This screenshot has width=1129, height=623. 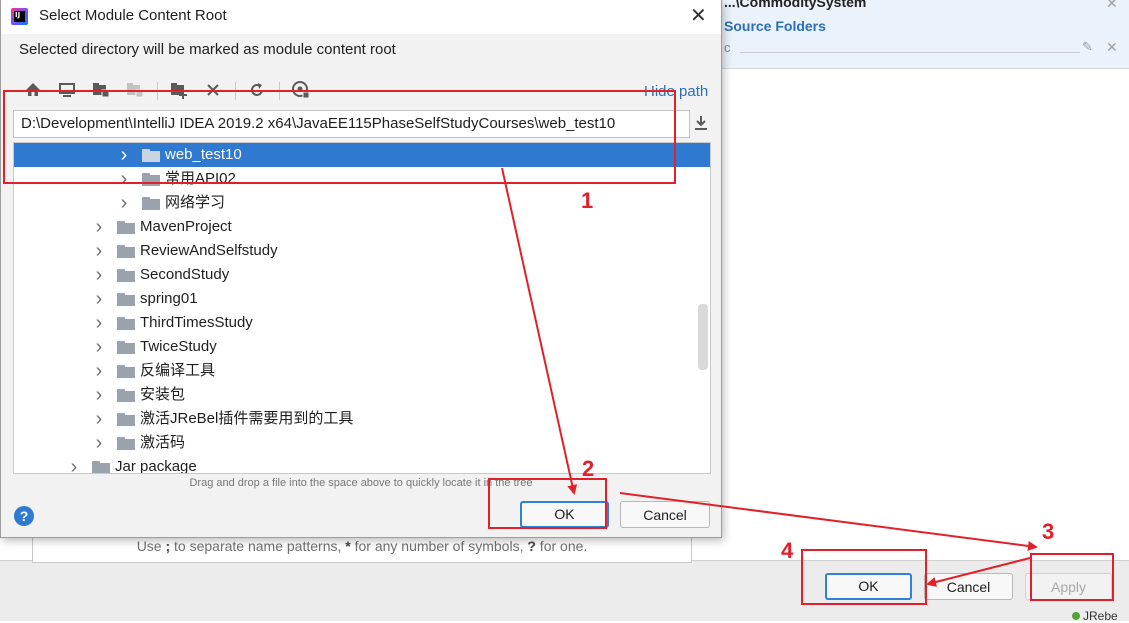 What do you see at coordinates (362, 323) in the screenshot?
I see `tree-node: › ThirdTimesStudy` at bounding box center [362, 323].